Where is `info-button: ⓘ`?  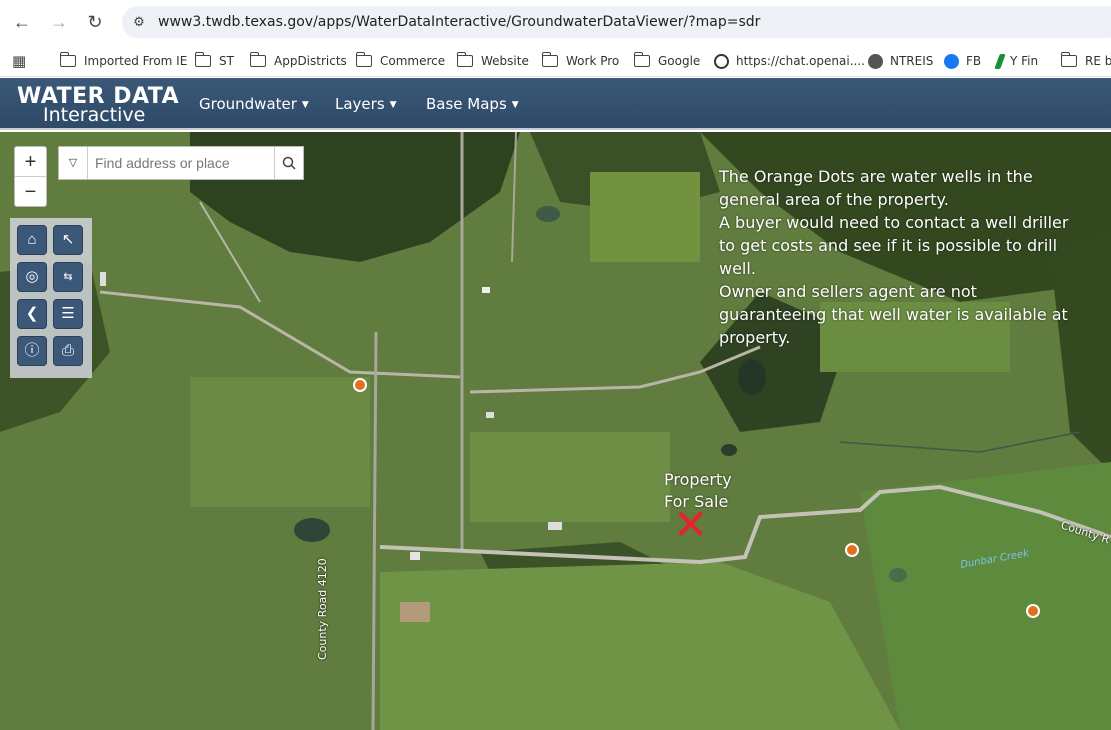
info-button: ⓘ is located at coordinates (32, 351).